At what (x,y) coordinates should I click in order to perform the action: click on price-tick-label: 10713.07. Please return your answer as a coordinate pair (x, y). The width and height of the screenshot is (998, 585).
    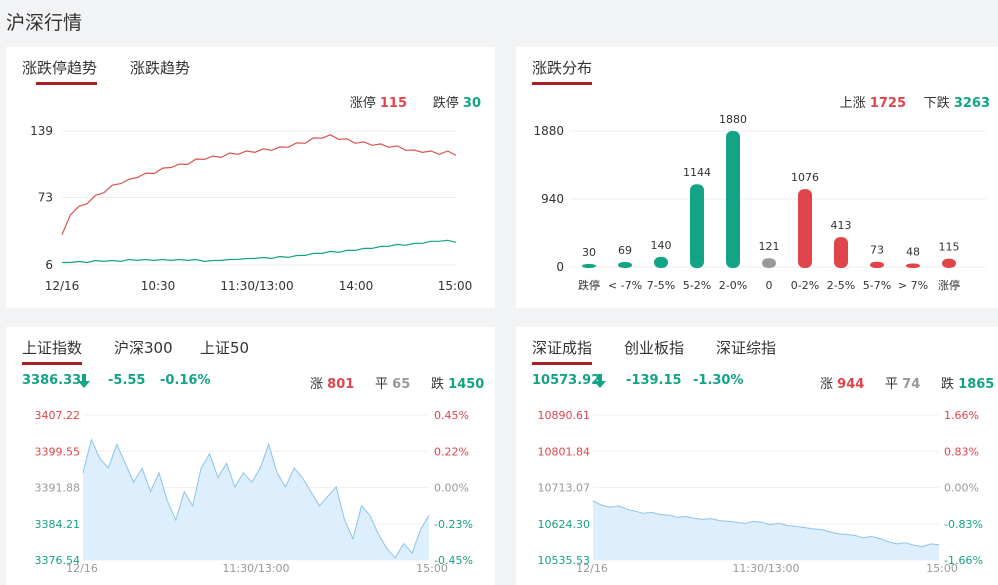
    Looking at the image, I should click on (564, 488).